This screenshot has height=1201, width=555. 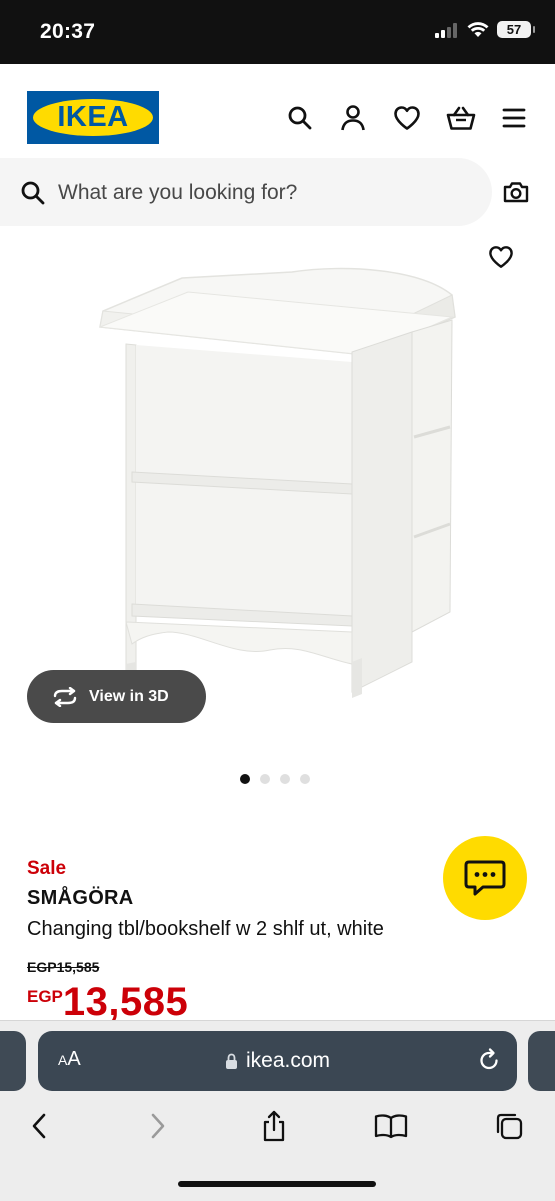 I want to click on chat-button, so click(x=485, y=878).